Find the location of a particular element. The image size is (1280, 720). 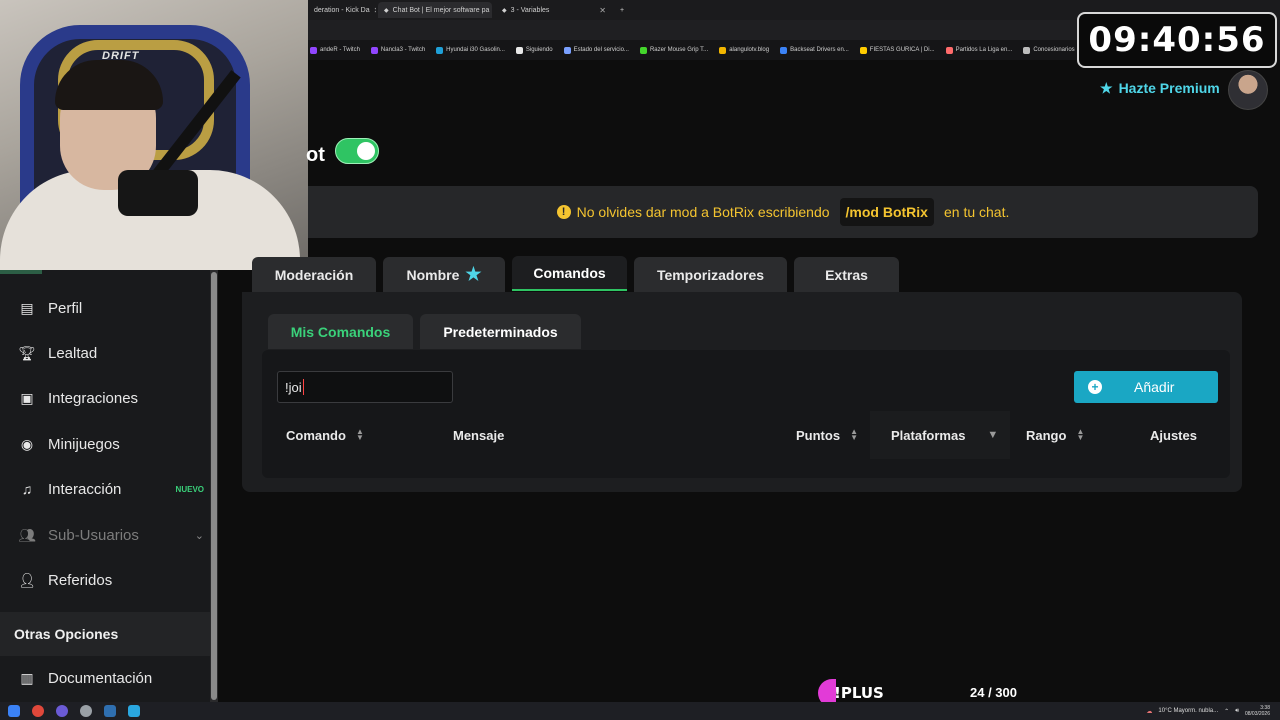

tab-nombre: Nombre ★ is located at coordinates (444, 274).